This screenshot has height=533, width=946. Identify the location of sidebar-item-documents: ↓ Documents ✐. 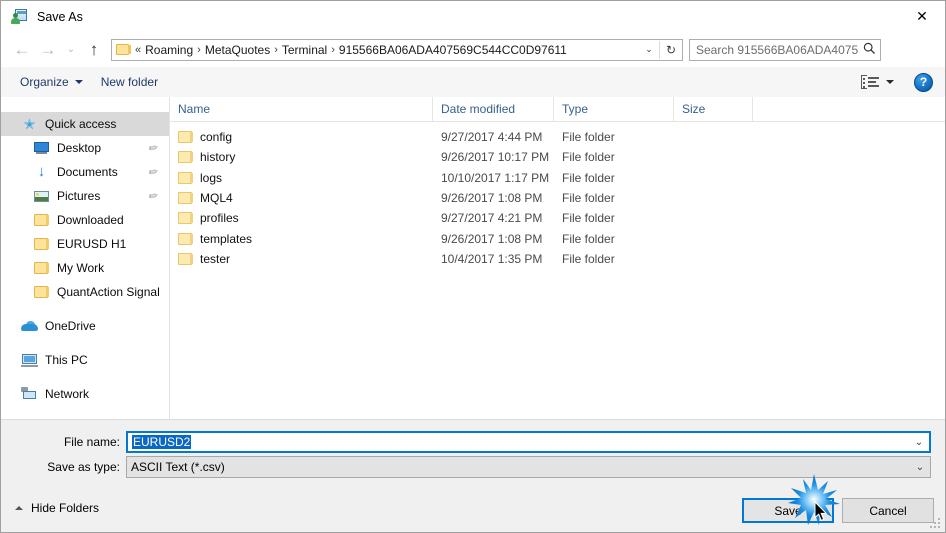
(85, 172).